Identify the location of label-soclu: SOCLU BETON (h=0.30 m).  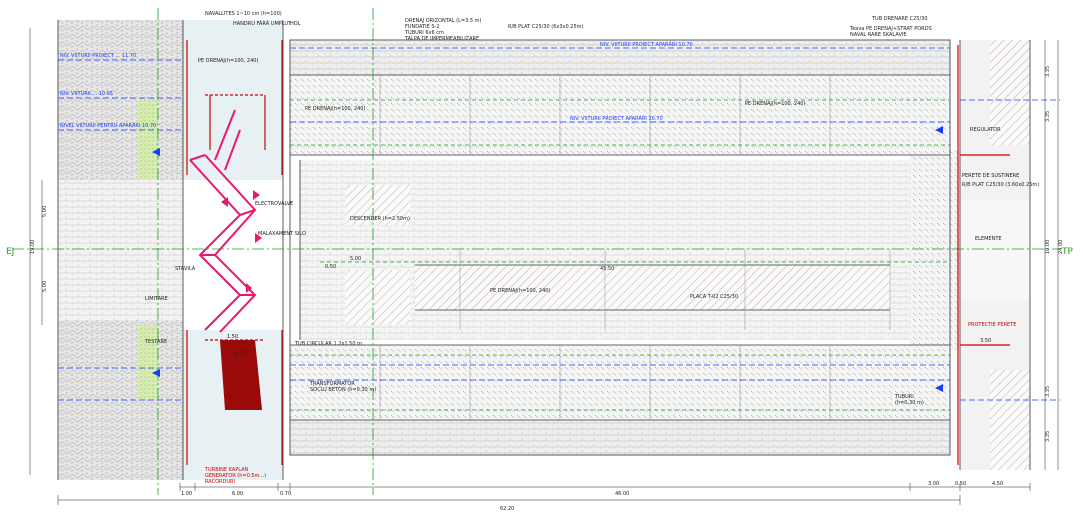
(343, 390).